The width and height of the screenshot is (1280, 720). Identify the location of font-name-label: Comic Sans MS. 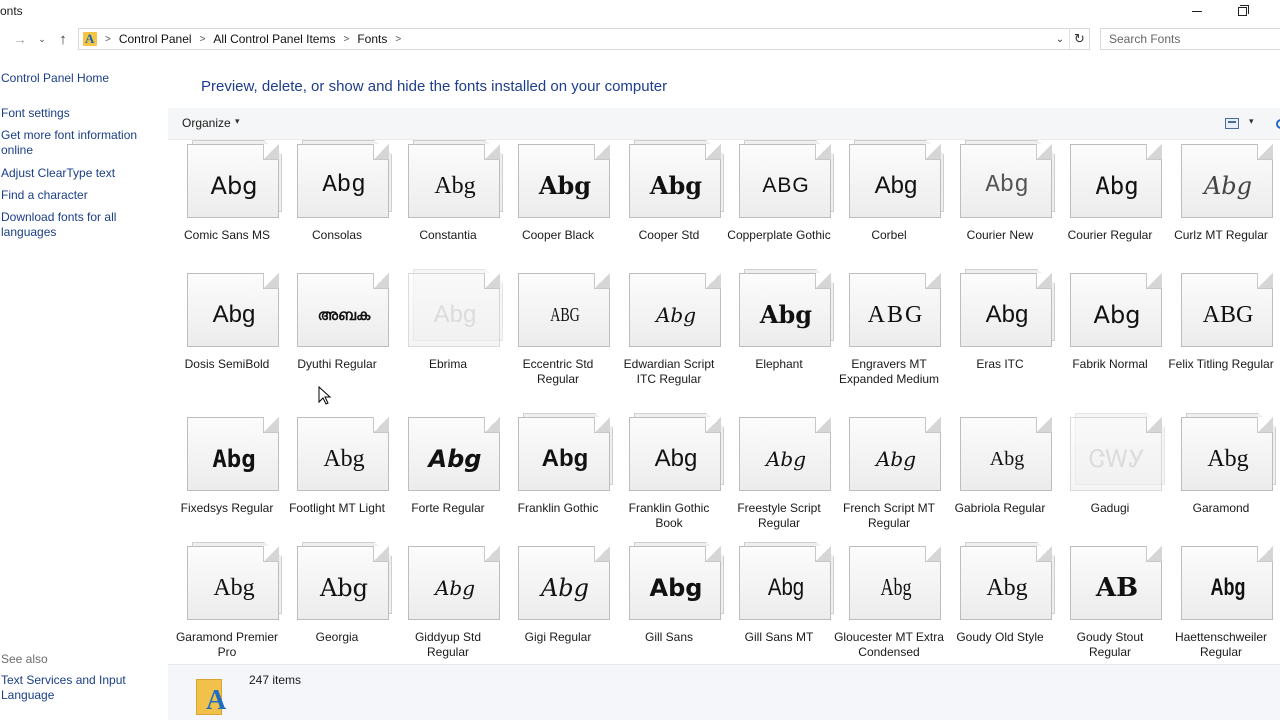
(227, 235).